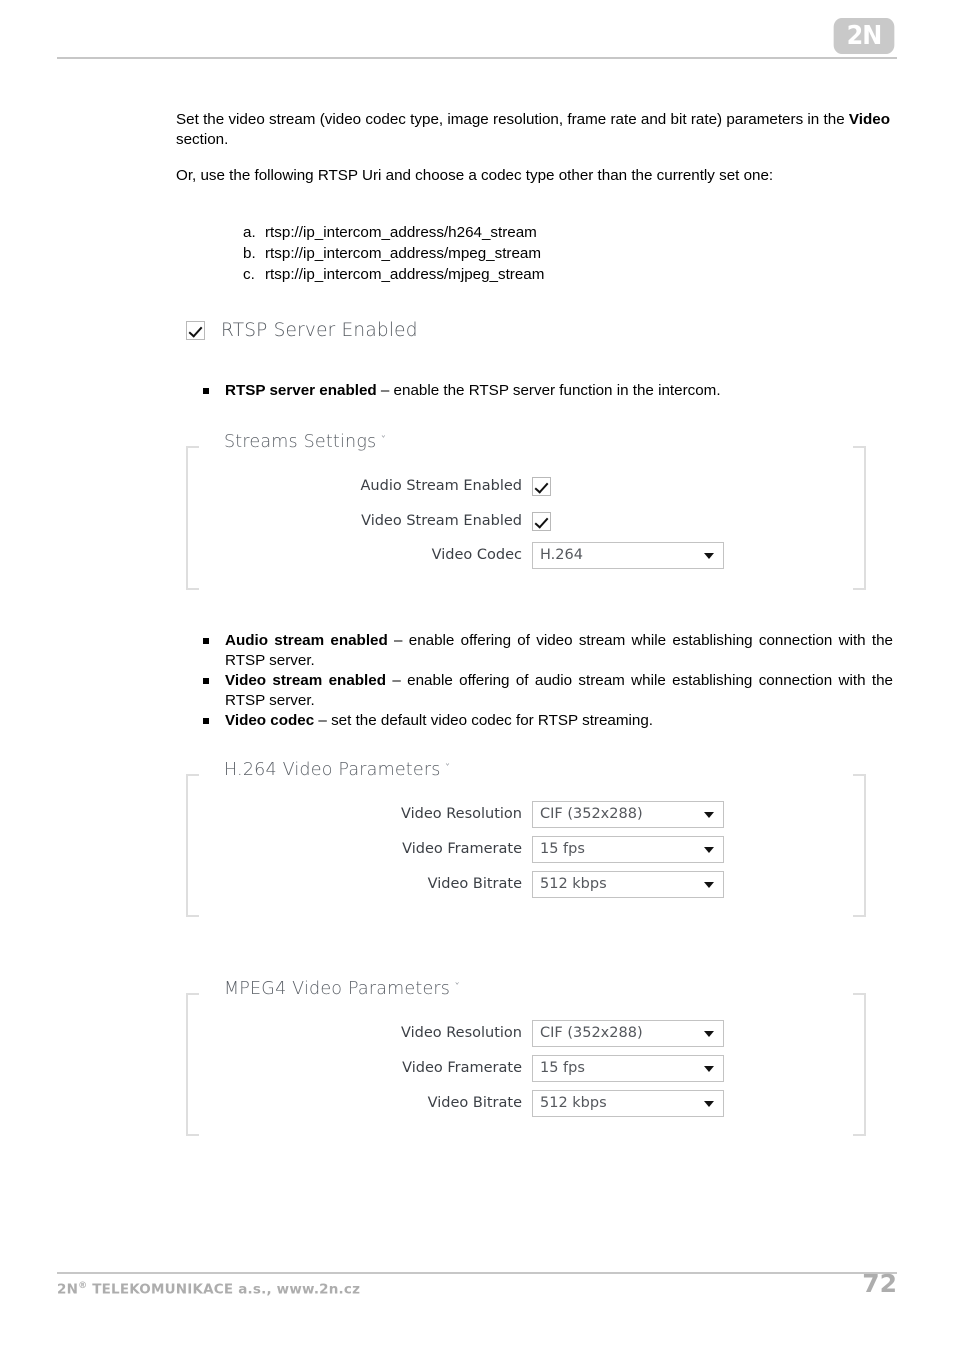 The width and height of the screenshot is (954, 1350). Describe the element at coordinates (195, 330) in the screenshot. I see `rtsp-server-enabled-checkbox` at that location.